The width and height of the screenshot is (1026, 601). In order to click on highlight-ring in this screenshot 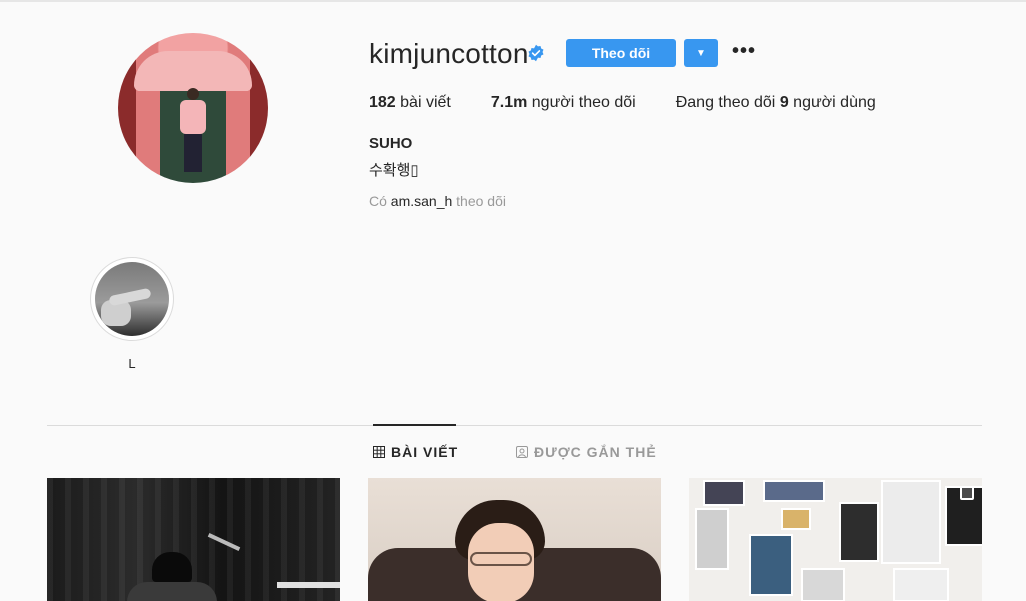, I will do `click(132, 299)`.